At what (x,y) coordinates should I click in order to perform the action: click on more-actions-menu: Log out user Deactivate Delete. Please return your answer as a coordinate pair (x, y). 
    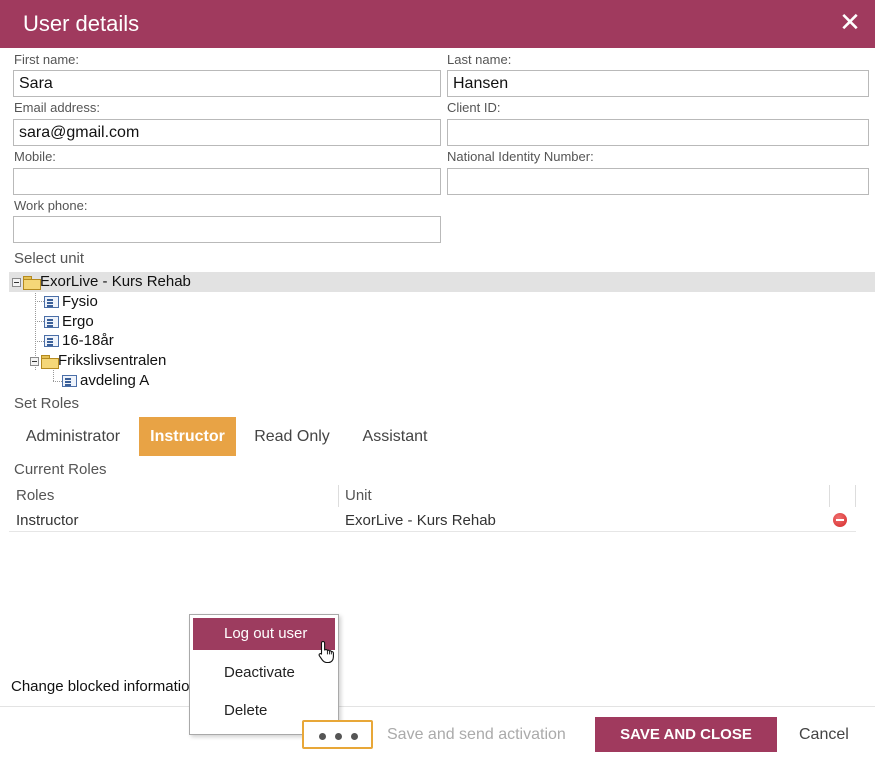
    Looking at the image, I should click on (264, 674).